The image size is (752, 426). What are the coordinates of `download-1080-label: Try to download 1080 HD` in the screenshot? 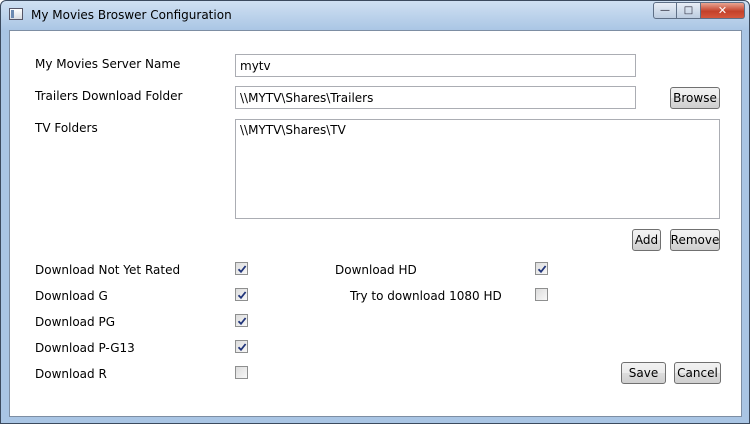 It's located at (426, 296).